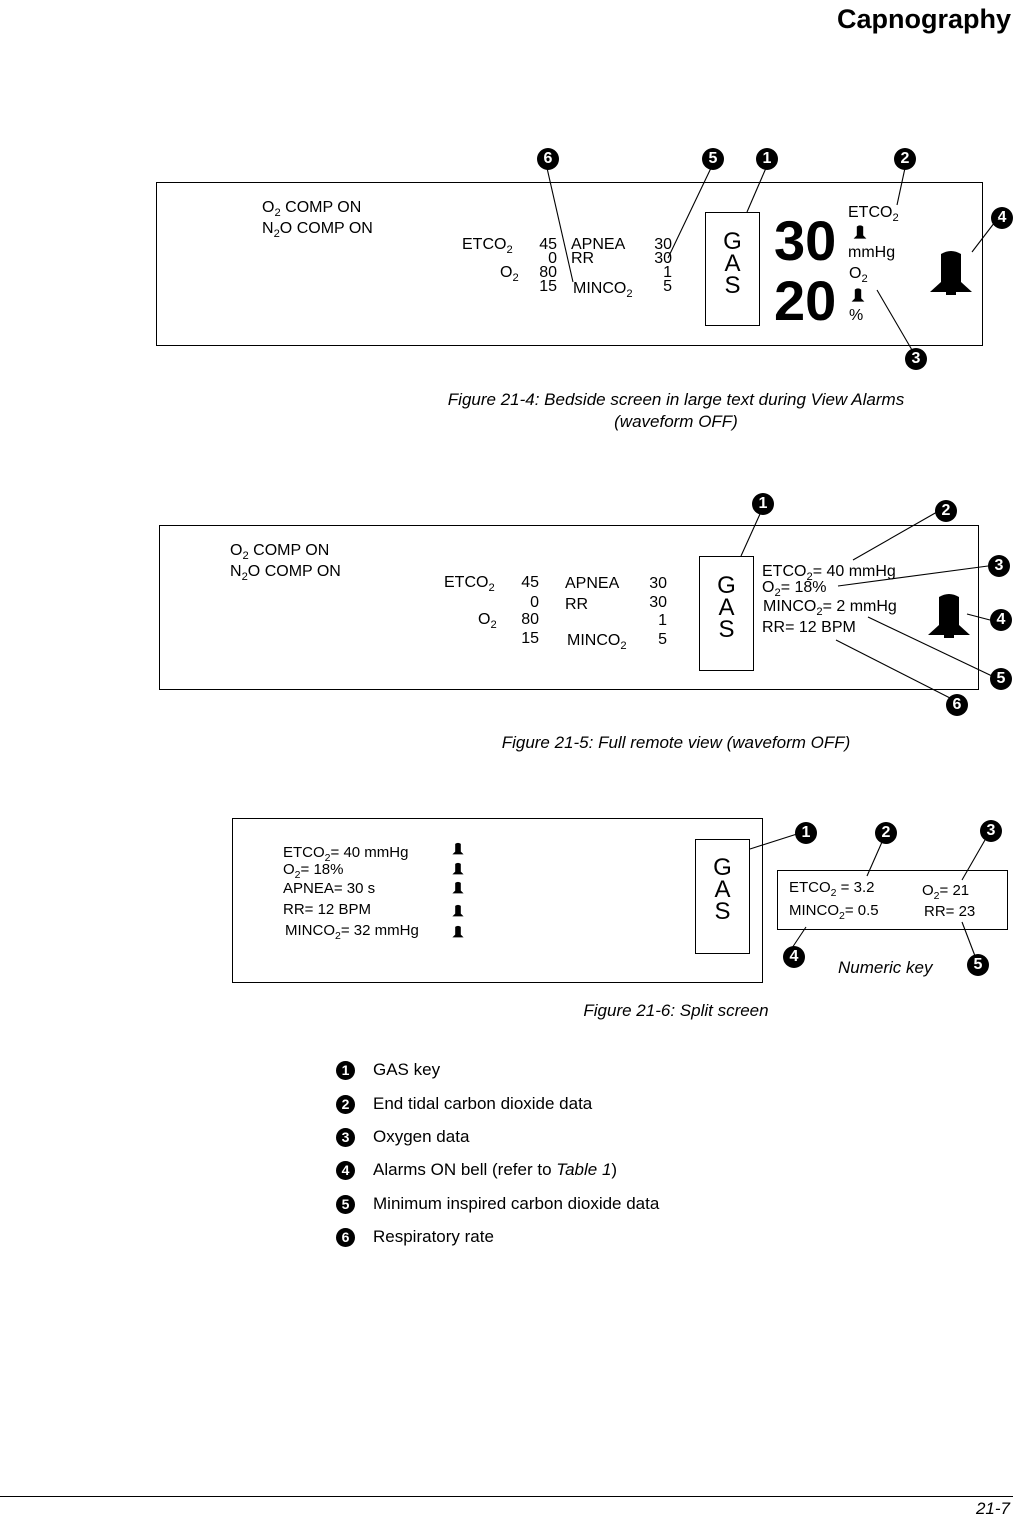  I want to click on o2-param-label: O2, so click(858, 275).